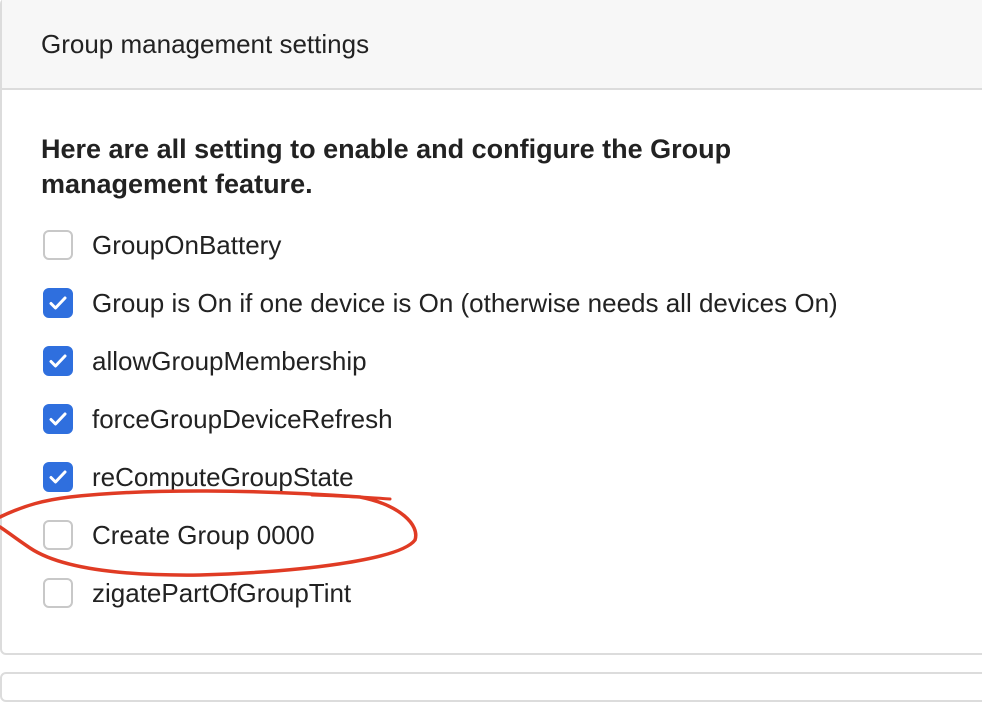 The height and width of the screenshot is (702, 982). I want to click on option-group-on-battery: GroupOnBattery, so click(162, 245).